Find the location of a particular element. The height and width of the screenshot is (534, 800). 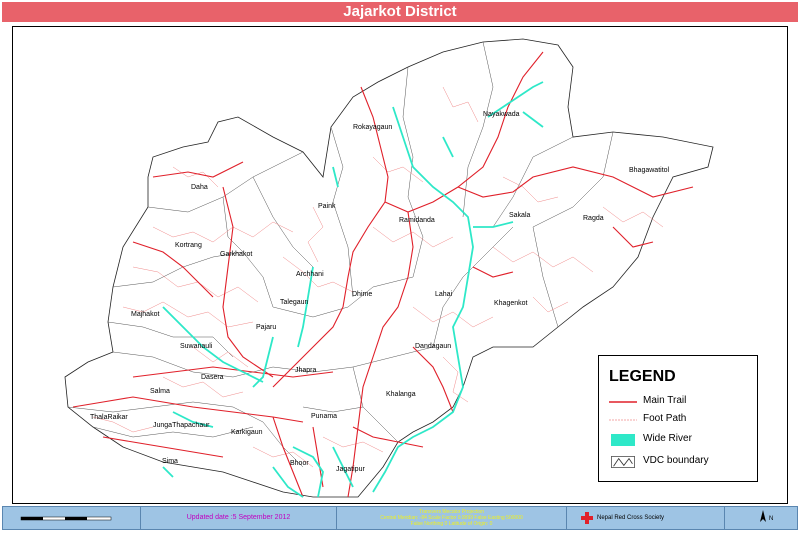

scale-bar-cell is located at coordinates (72, 518).